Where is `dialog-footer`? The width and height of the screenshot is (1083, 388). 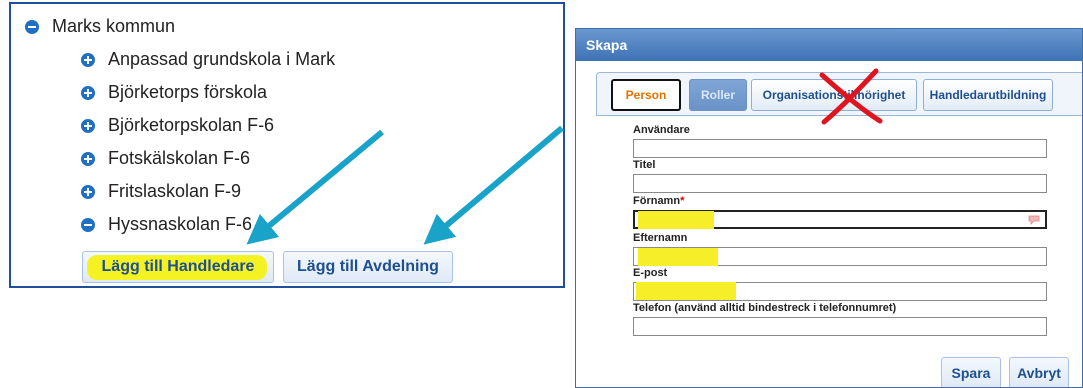
dialog-footer is located at coordinates (829, 367).